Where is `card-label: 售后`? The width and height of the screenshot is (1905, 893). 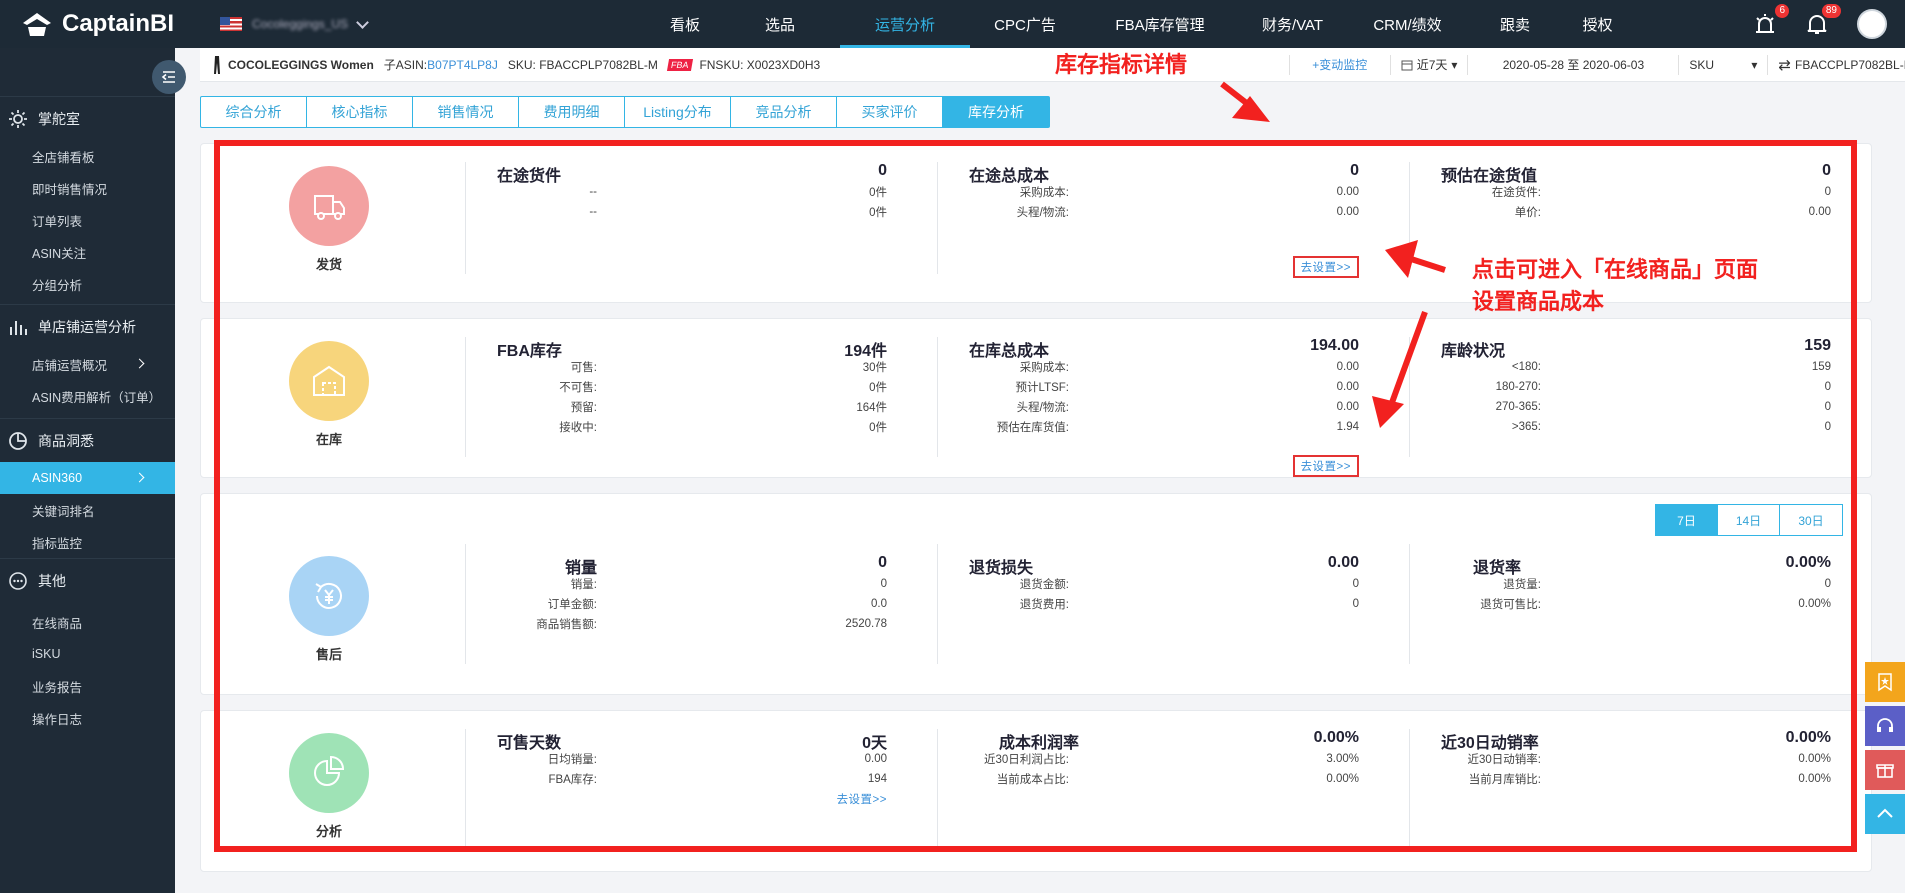
card-label: 售后 is located at coordinates (328, 654).